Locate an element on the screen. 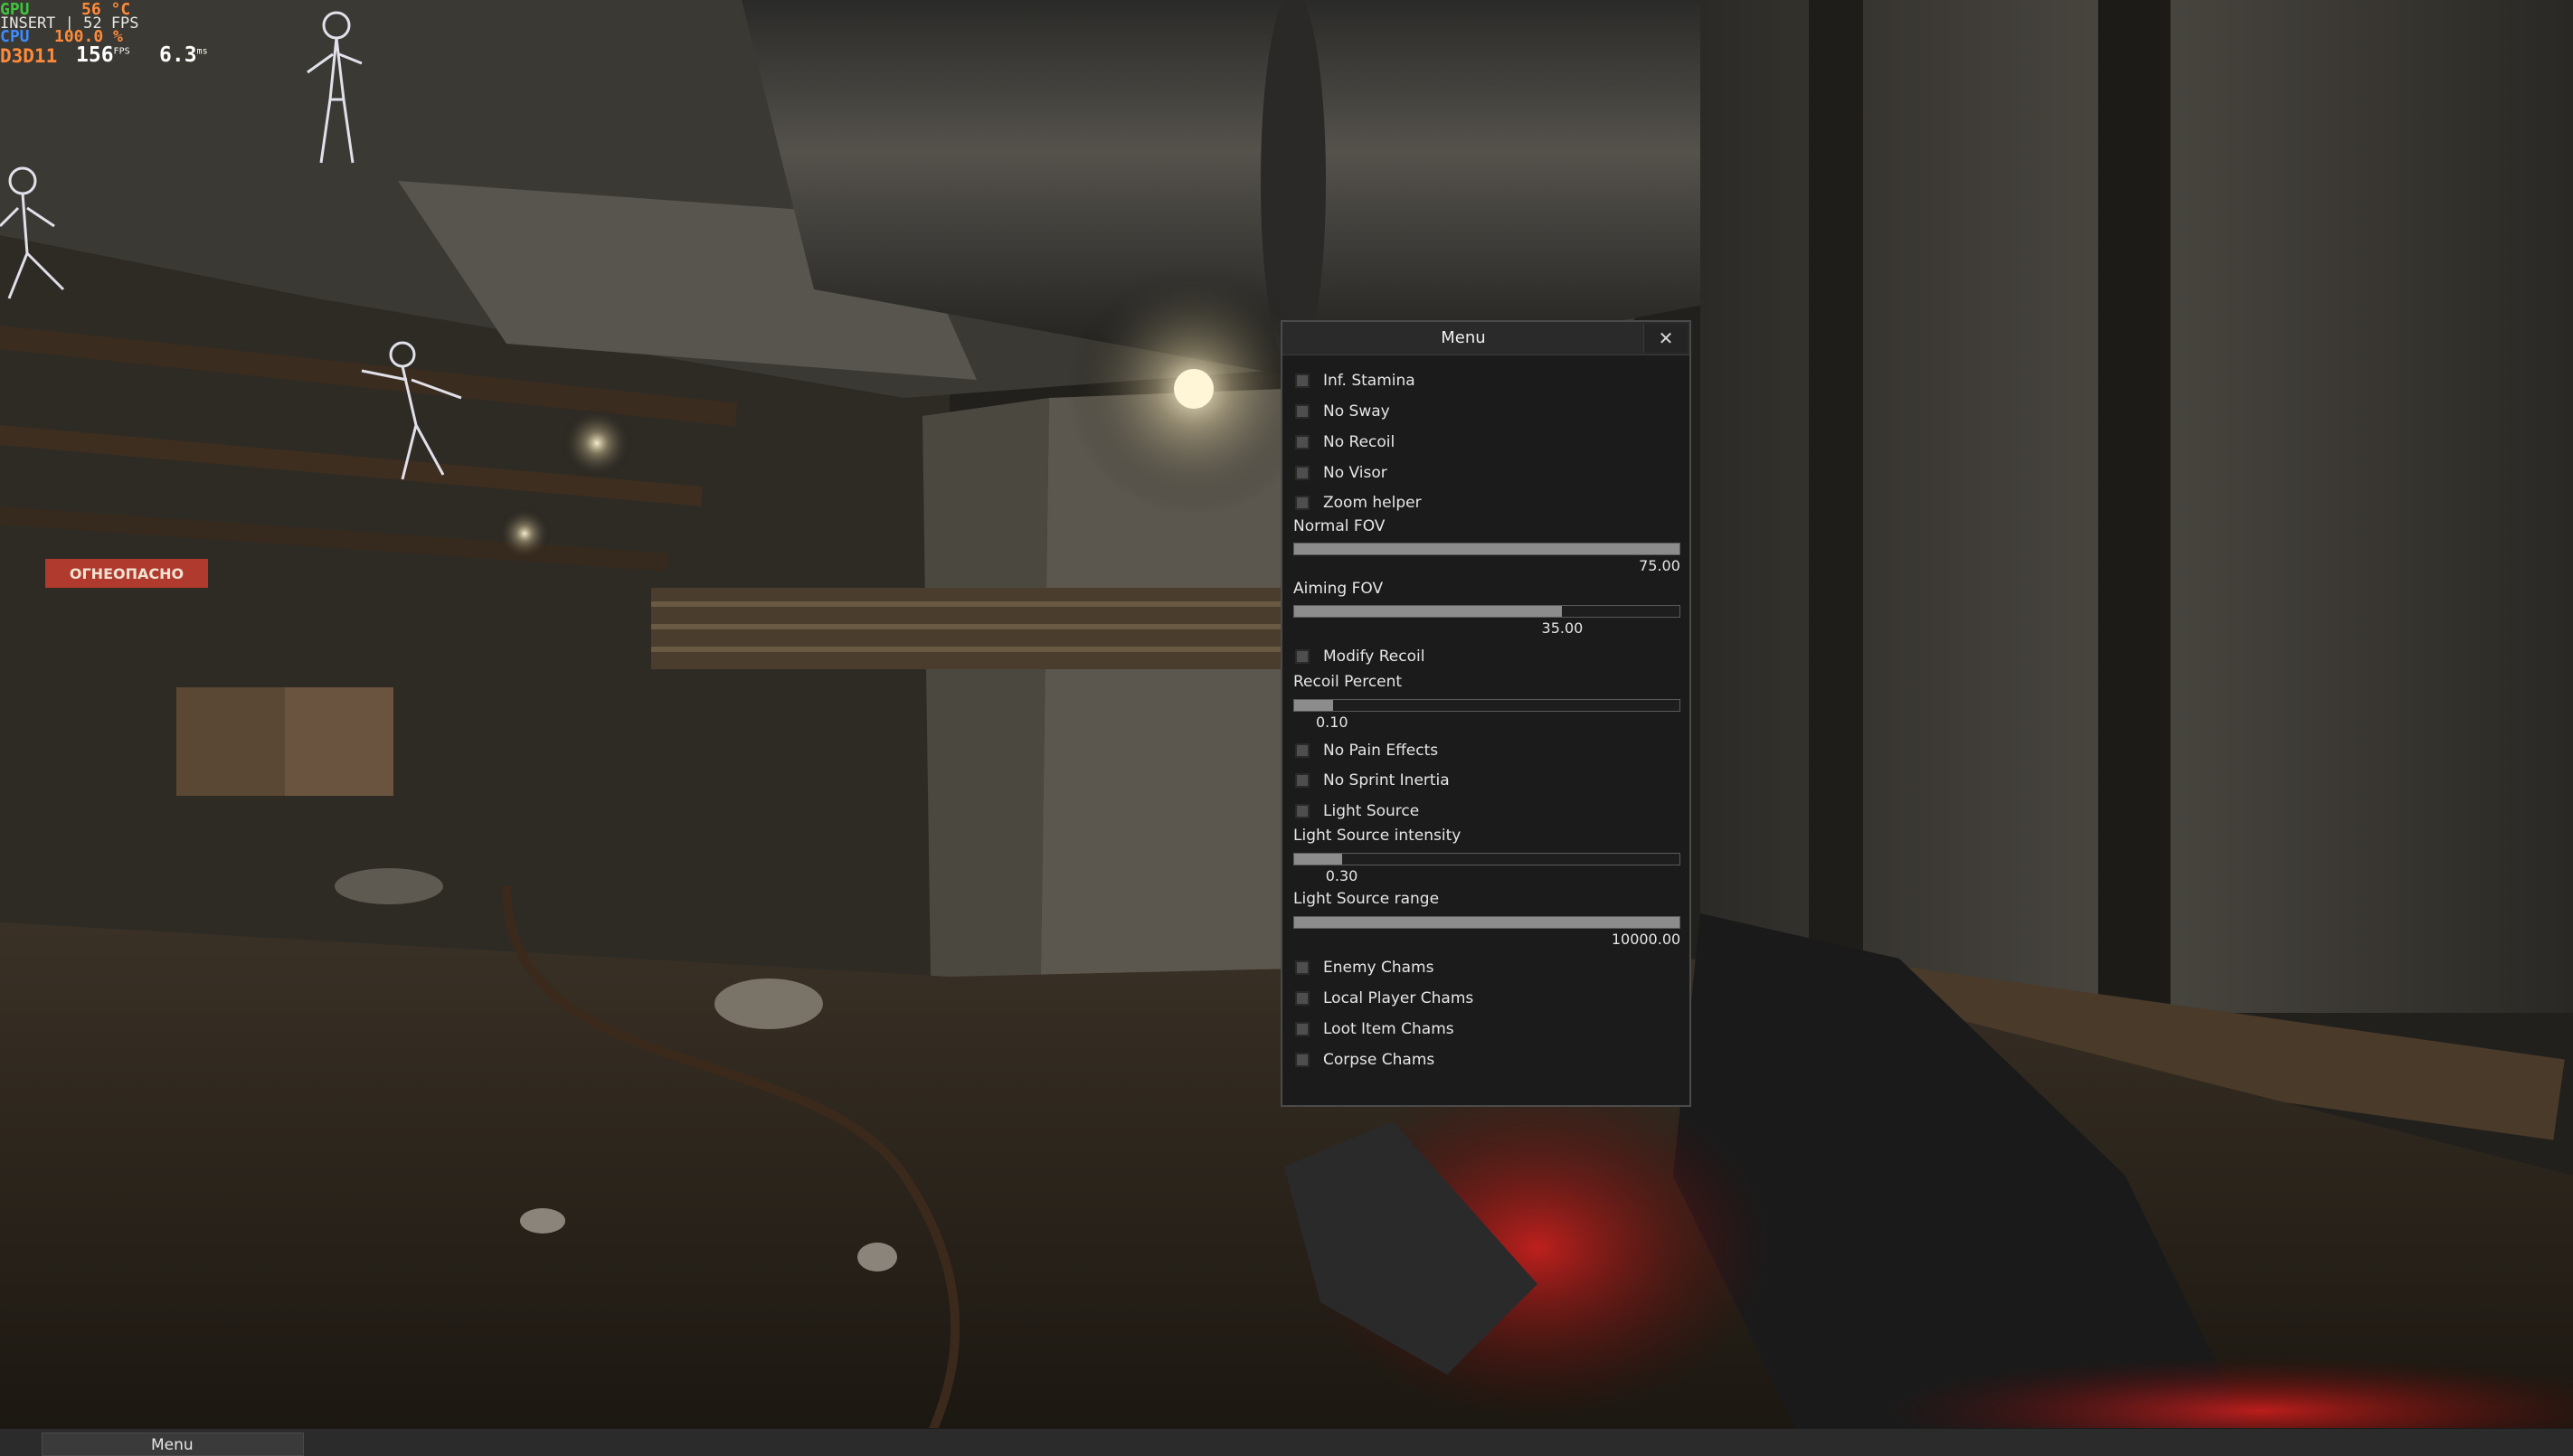 This screenshot has width=2573, height=1456. slider-value-aiming-fov: 35.00 is located at coordinates (1562, 628).